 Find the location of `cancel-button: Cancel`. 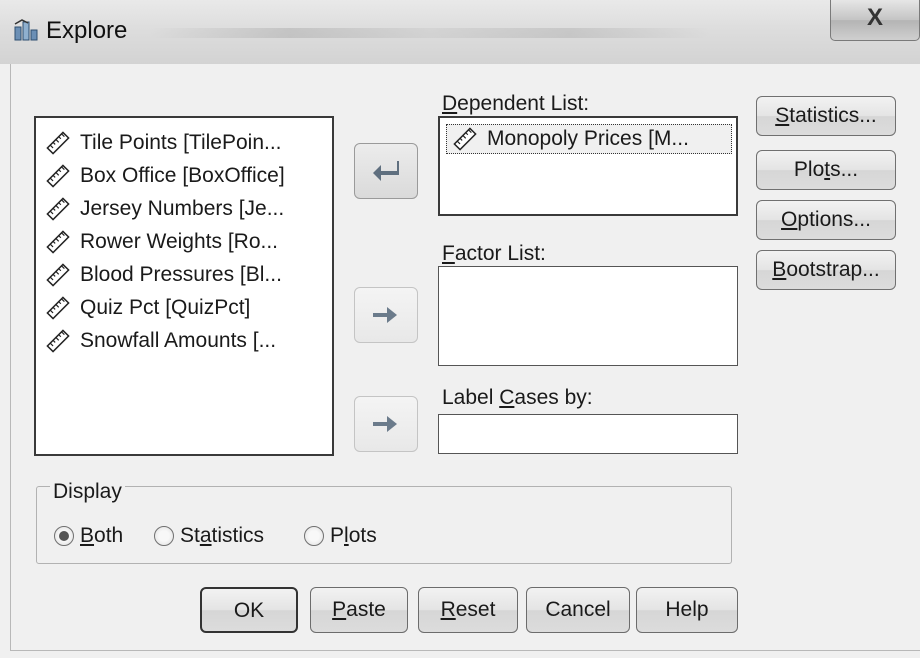

cancel-button: Cancel is located at coordinates (578, 610).